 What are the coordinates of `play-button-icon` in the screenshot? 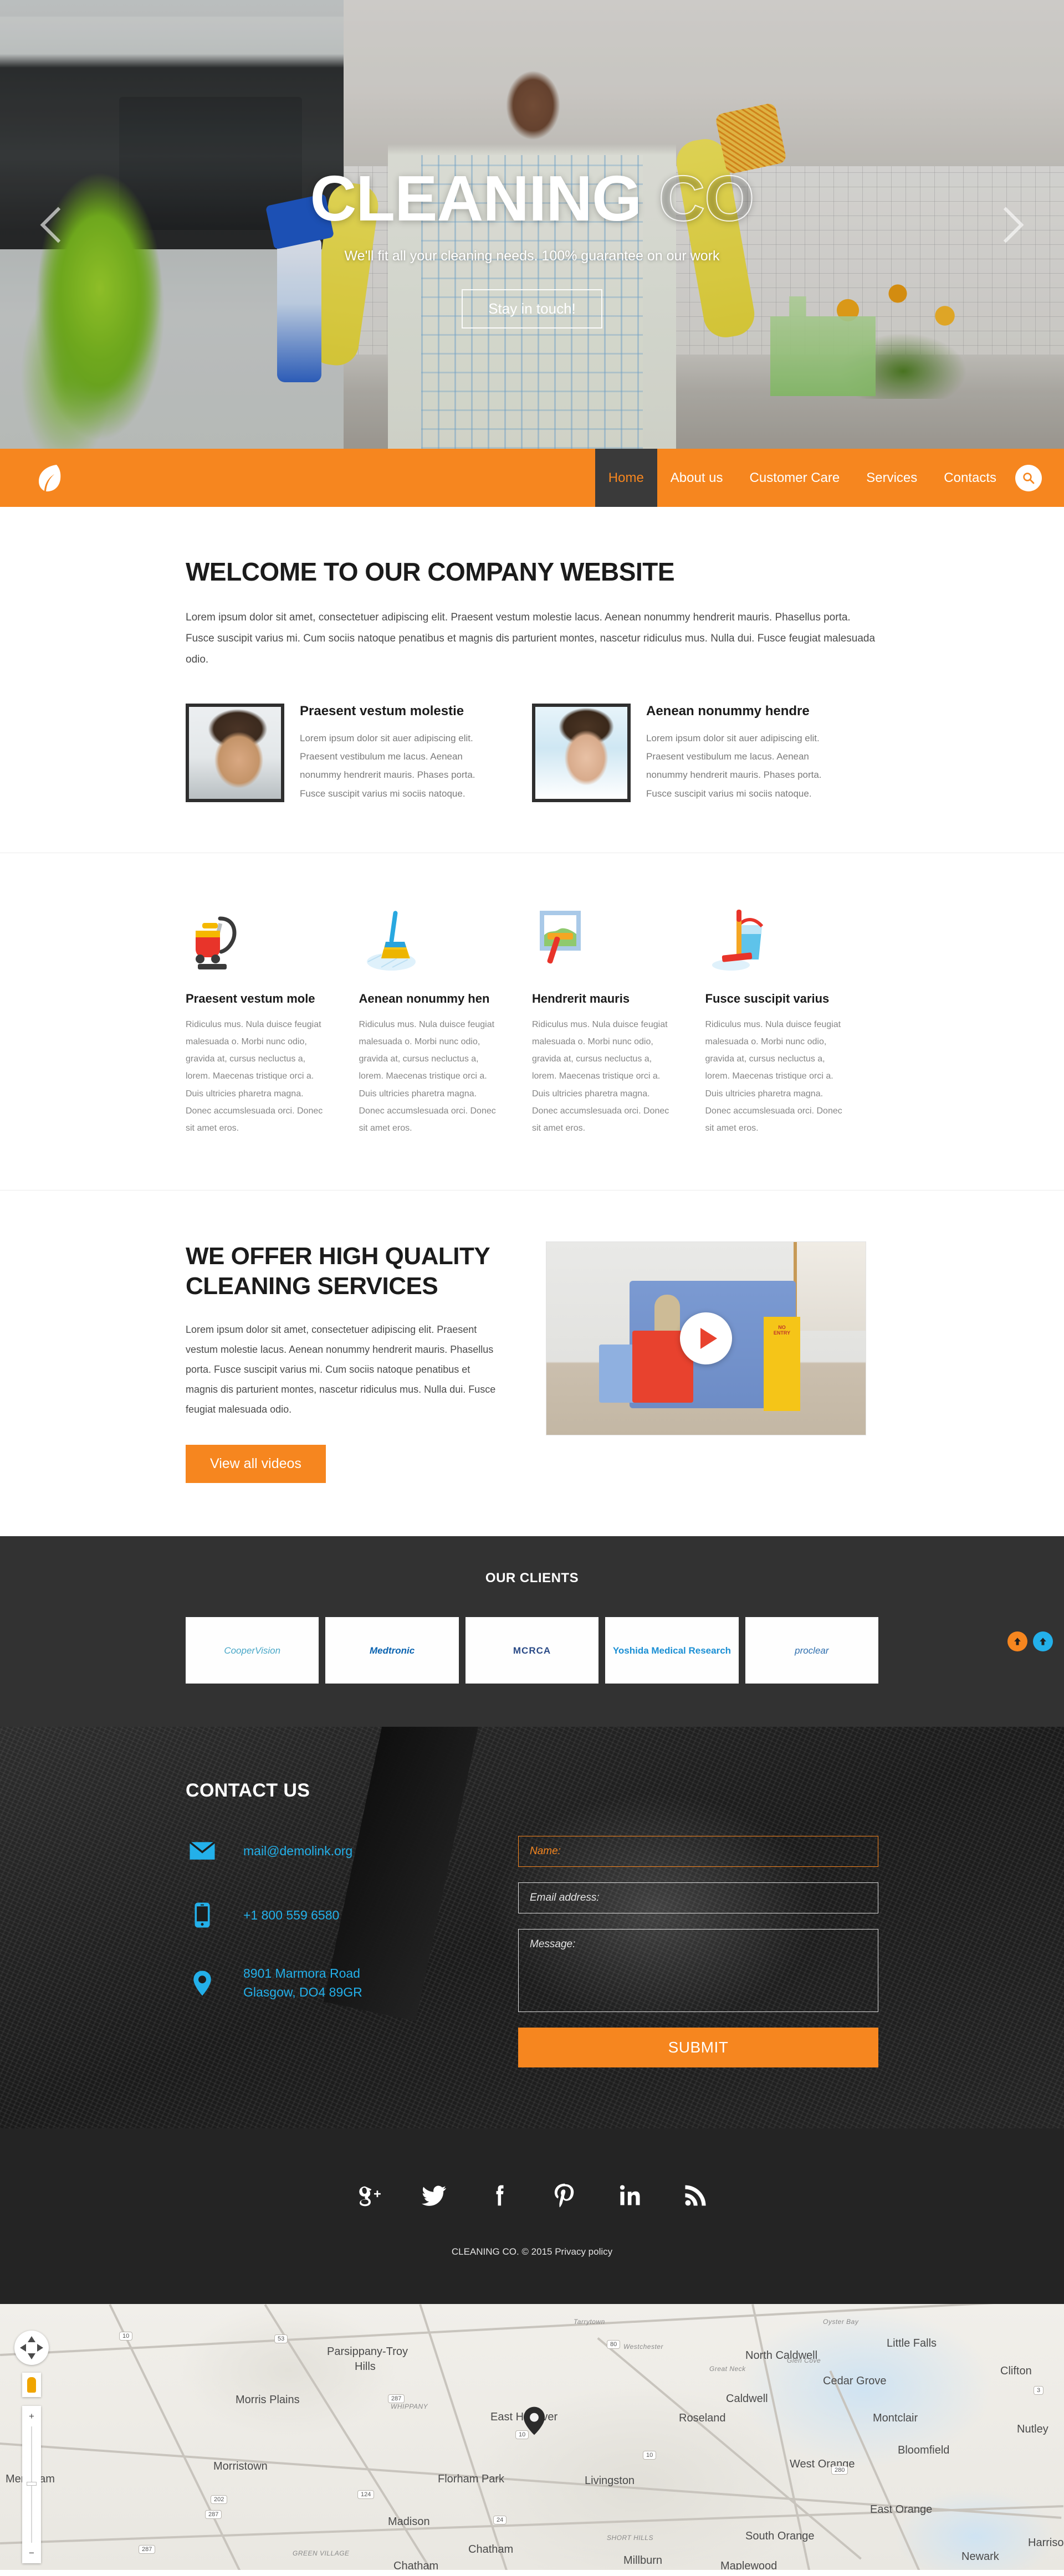 It's located at (706, 1338).